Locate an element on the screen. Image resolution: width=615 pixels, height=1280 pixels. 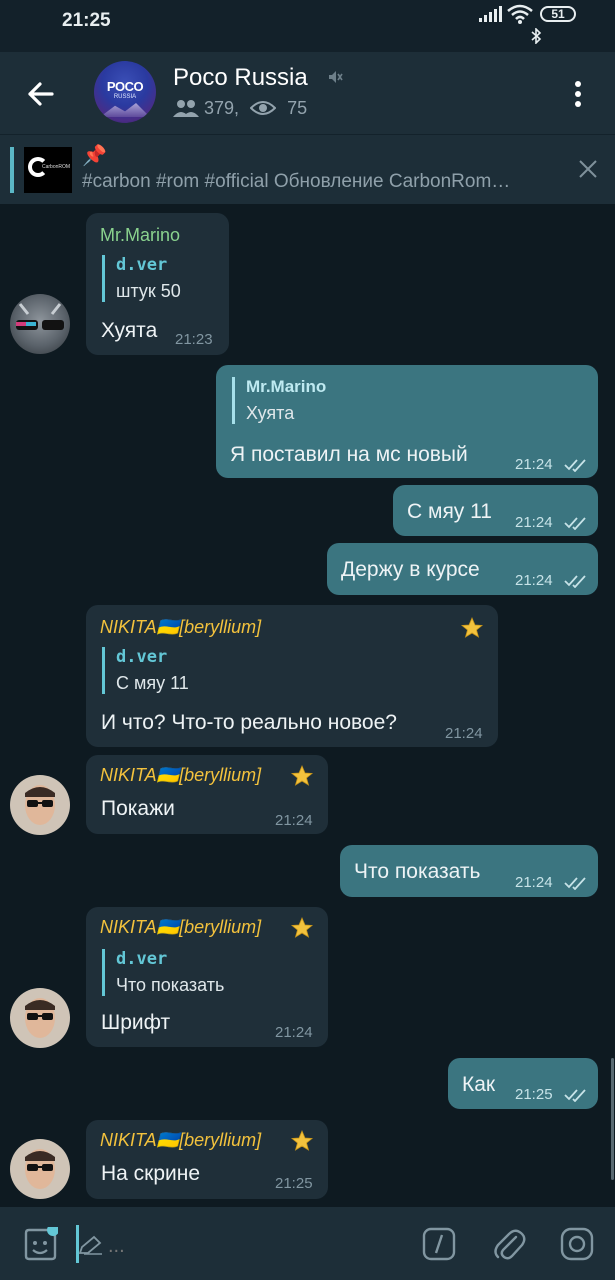
bot-commands-icon is located at coordinates (439, 1244).